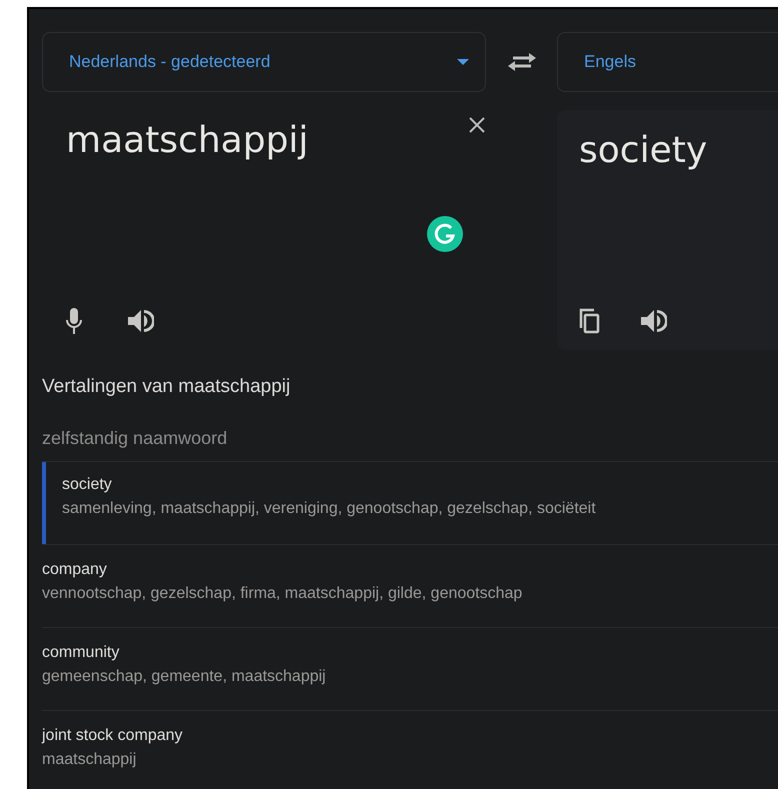  I want to click on copy-icon, so click(590, 321).